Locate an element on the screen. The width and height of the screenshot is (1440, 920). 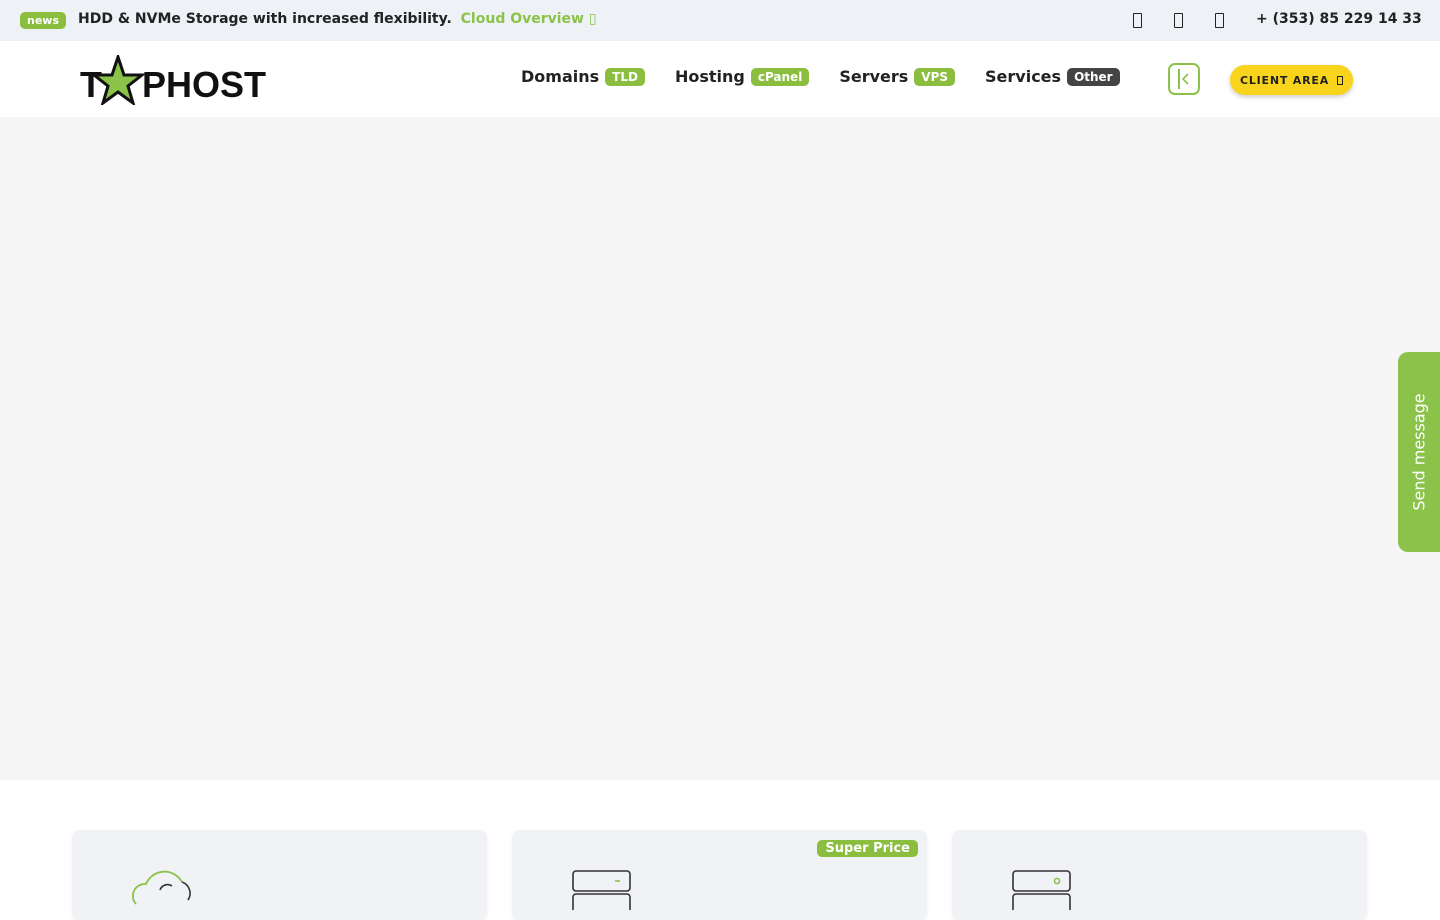
nav-hosting: Hosting cPanel is located at coordinates (742, 76).